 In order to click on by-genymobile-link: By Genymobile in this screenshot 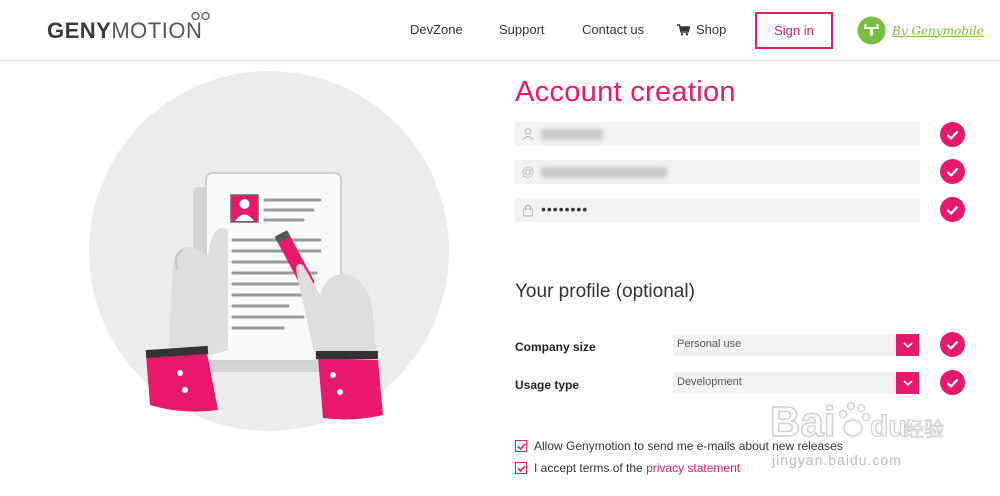, I will do `click(920, 30)`.